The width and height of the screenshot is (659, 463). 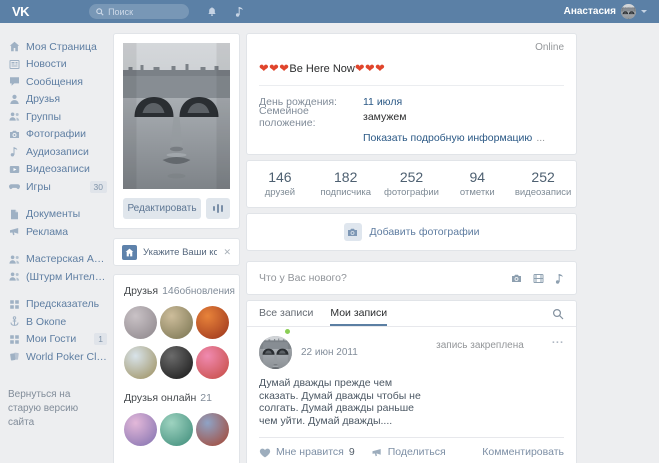 What do you see at coordinates (516, 278) in the screenshot?
I see `attach-photo-icon` at bounding box center [516, 278].